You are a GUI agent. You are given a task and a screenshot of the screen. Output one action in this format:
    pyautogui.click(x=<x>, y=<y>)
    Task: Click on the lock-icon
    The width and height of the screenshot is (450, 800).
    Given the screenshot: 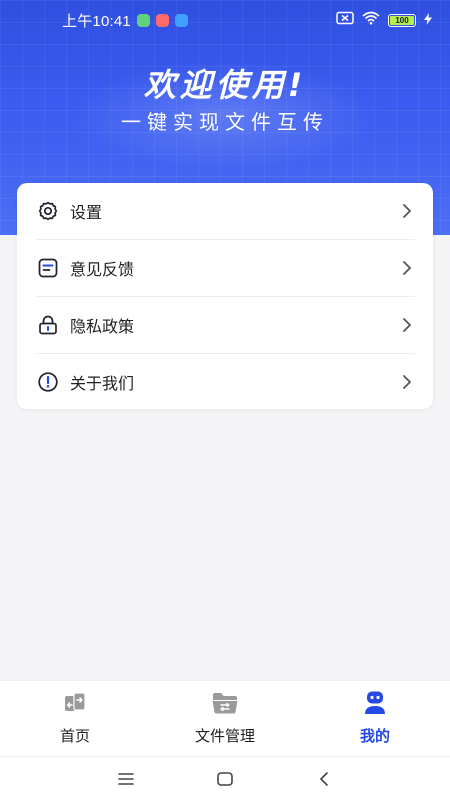 What is the action you would take?
    pyautogui.click(x=48, y=325)
    